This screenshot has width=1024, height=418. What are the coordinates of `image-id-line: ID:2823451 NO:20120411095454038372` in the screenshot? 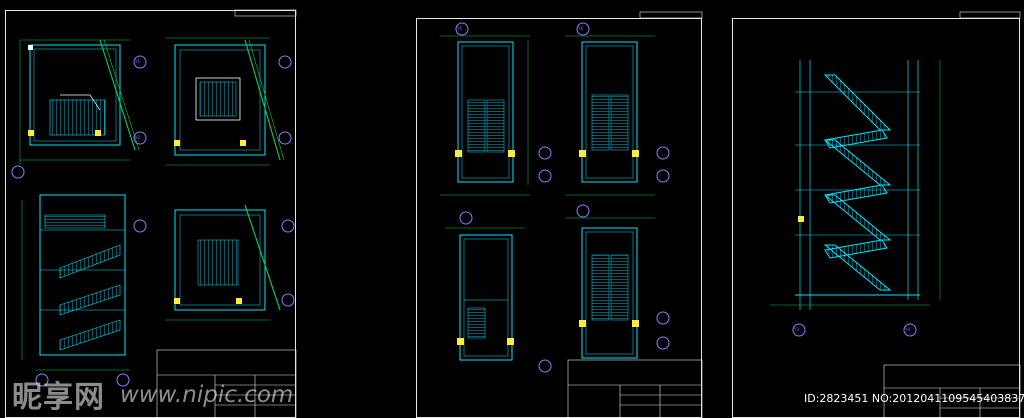 It's located at (914, 398).